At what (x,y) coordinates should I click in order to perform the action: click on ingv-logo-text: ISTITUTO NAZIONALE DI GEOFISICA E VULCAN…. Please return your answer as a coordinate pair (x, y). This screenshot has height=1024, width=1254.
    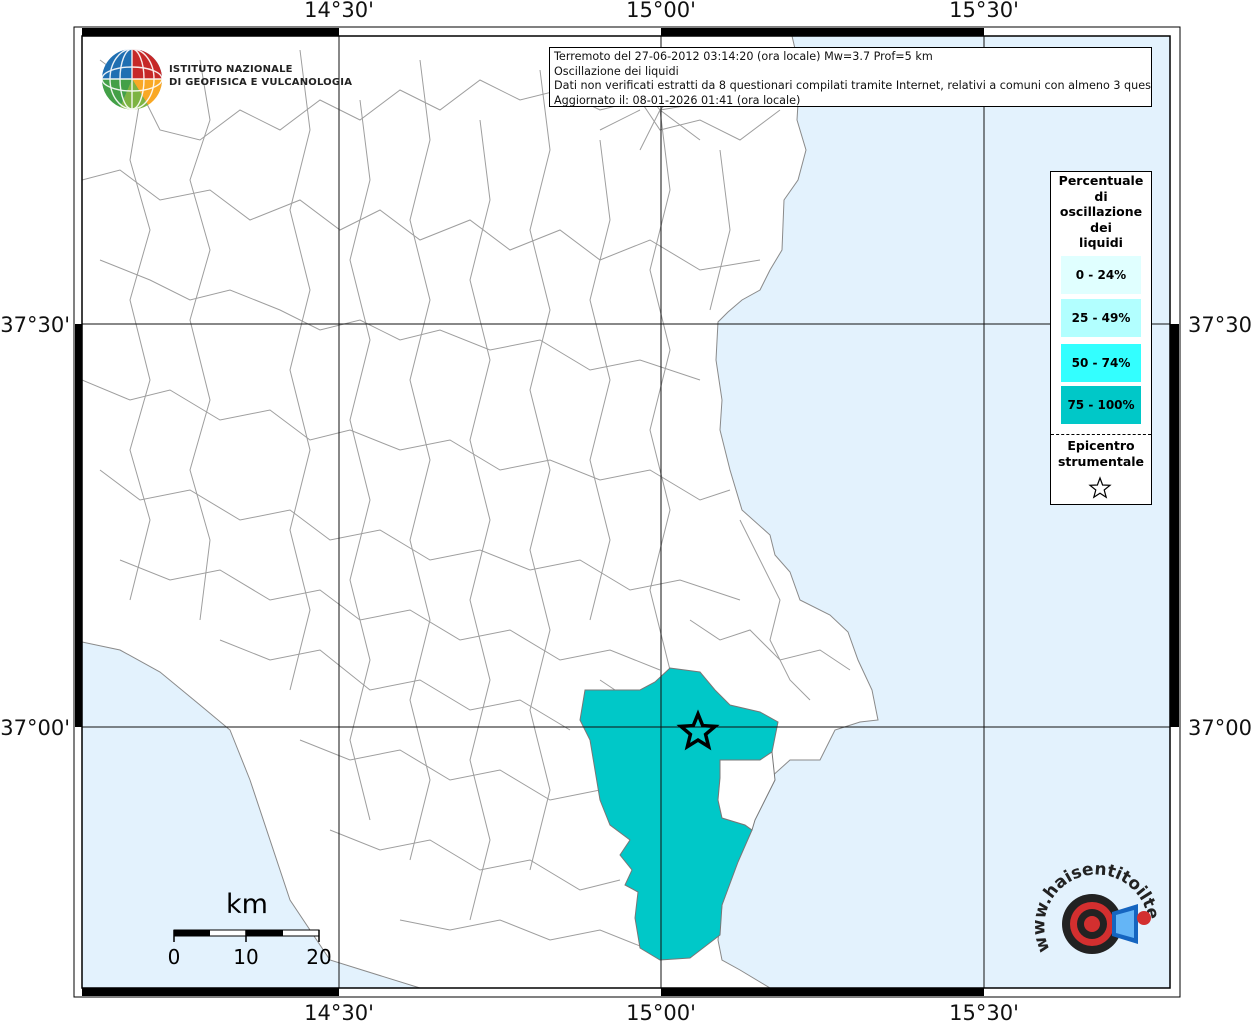
    Looking at the image, I should click on (260, 76).